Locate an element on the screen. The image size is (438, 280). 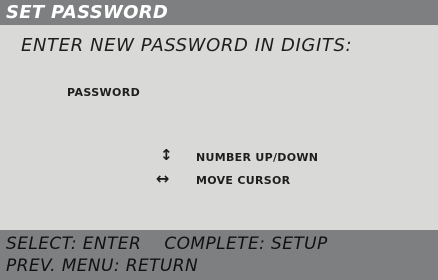
password-field-label: PASSWORD is located at coordinates (104, 92).